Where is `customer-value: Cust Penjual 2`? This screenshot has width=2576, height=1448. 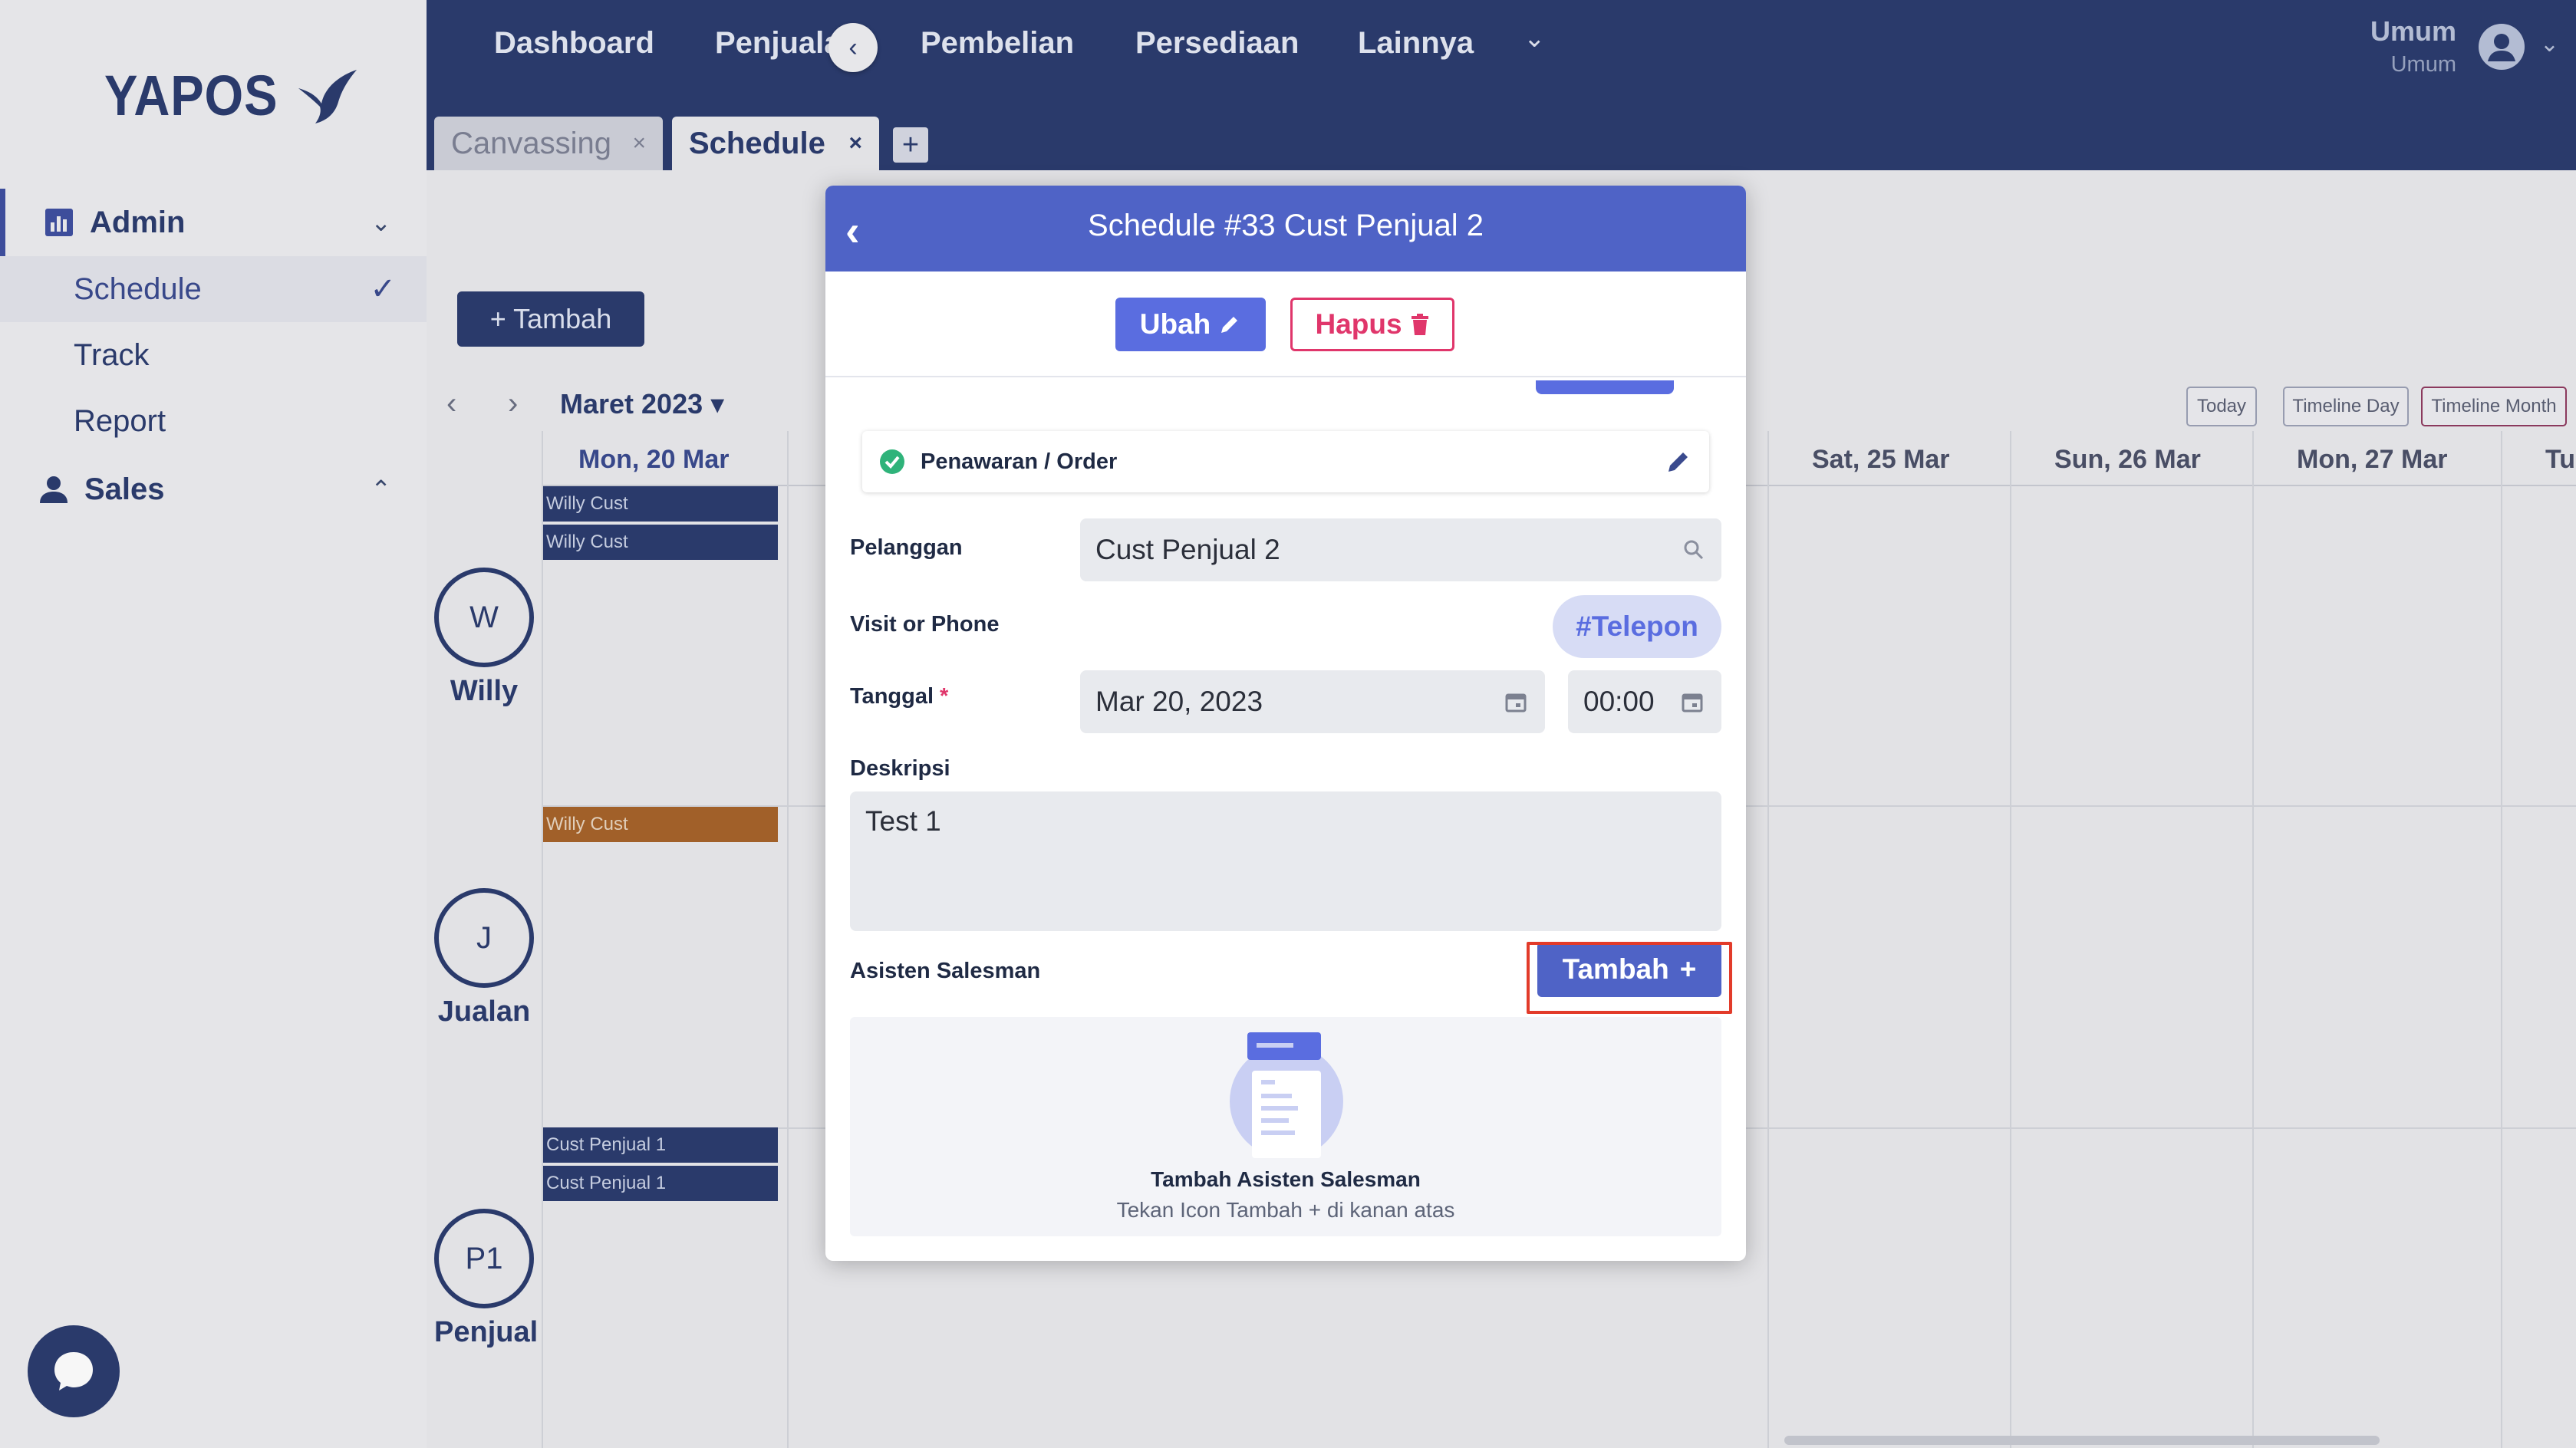 customer-value: Cust Penjual 2 is located at coordinates (1187, 549).